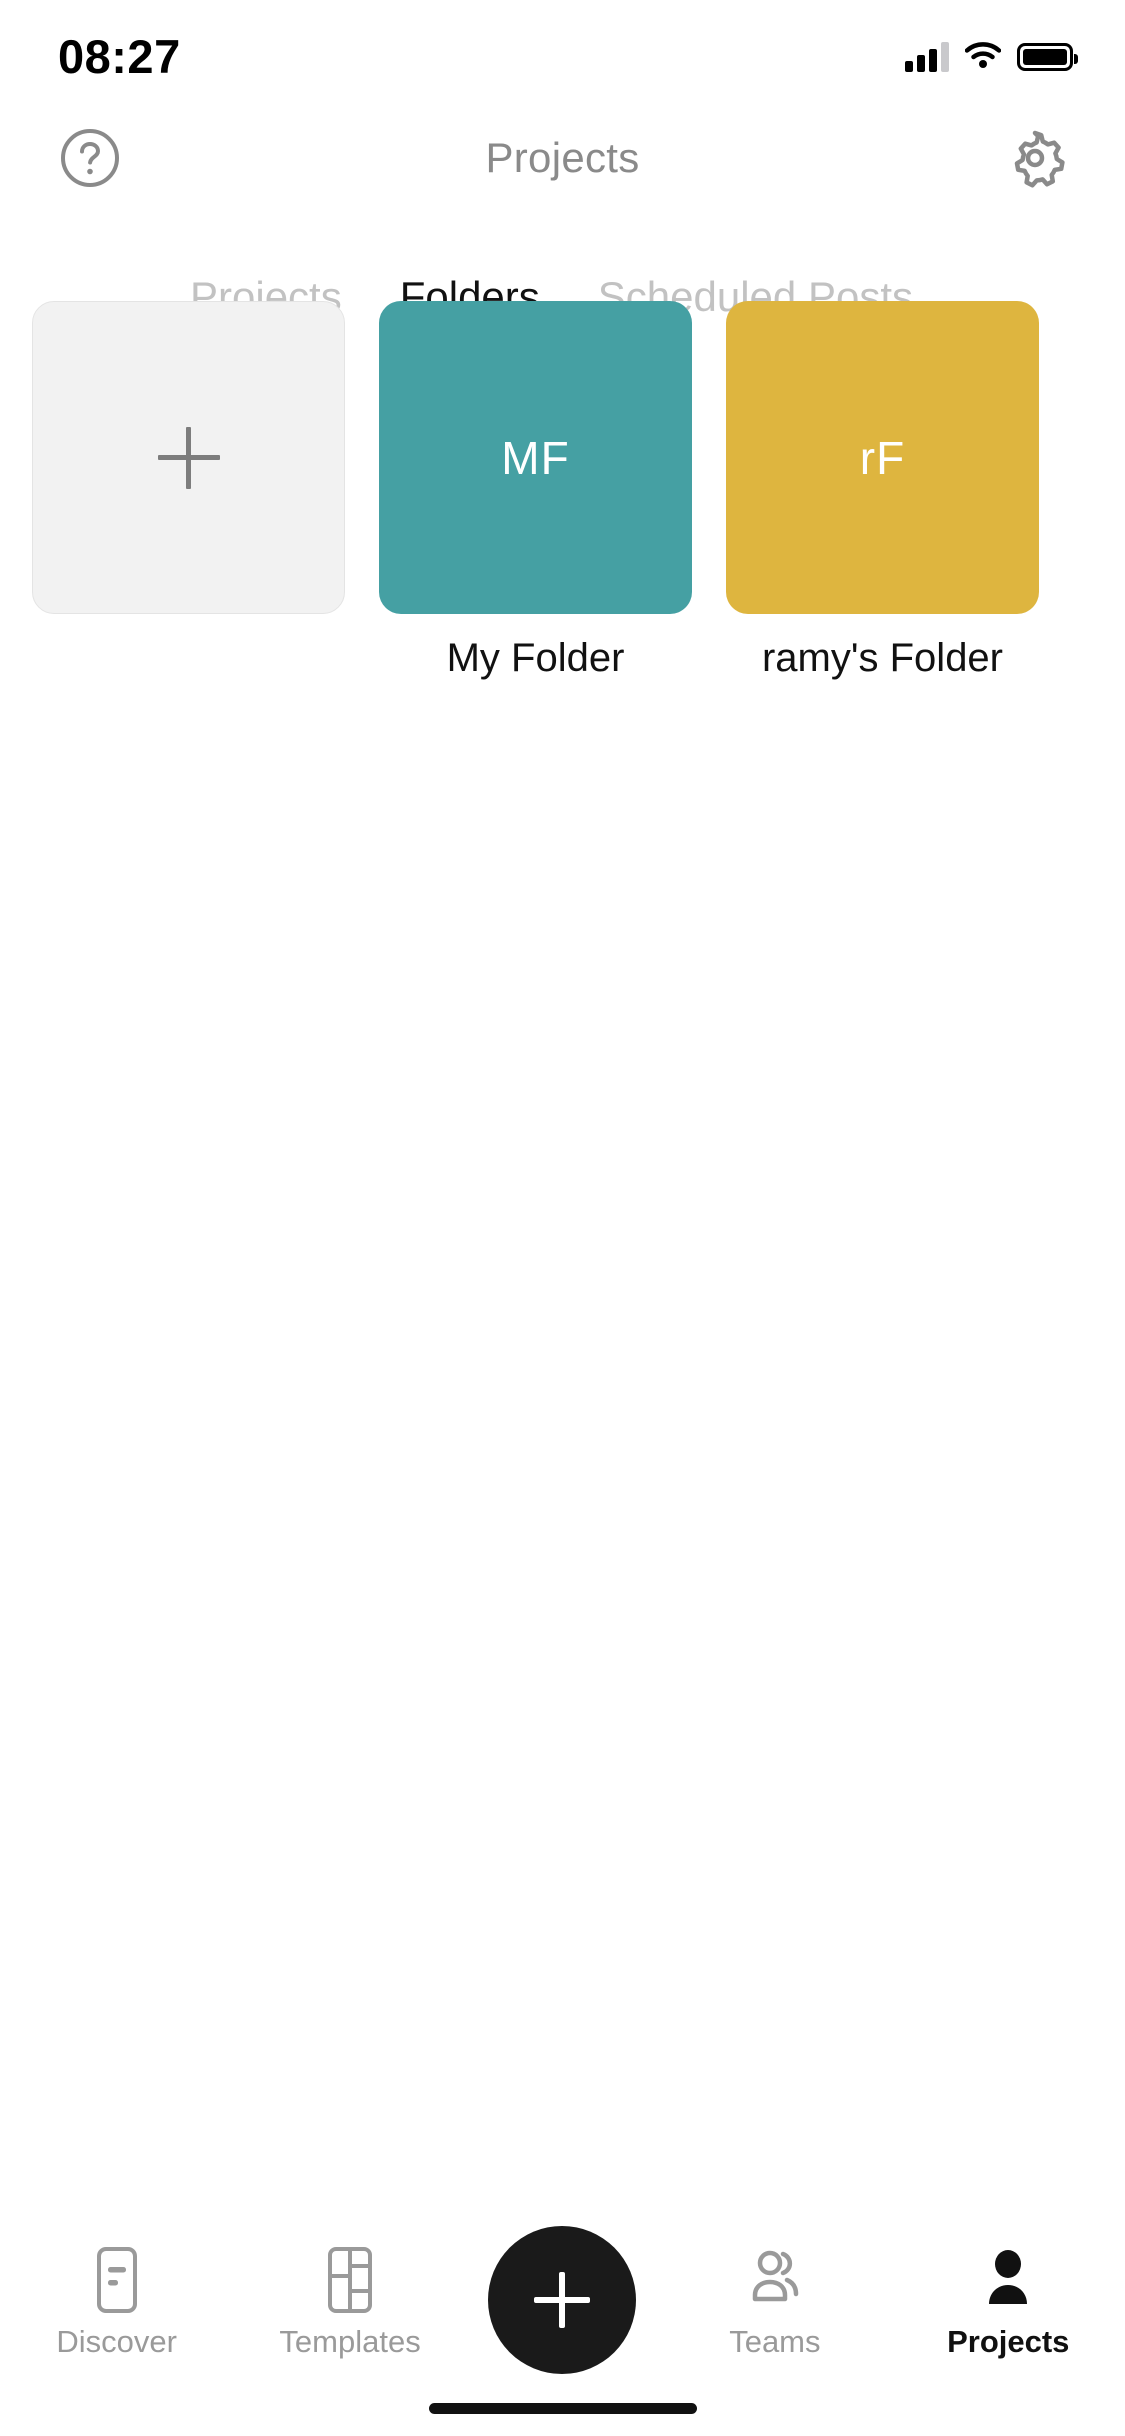 The image size is (1125, 2436). I want to click on page-title: Projects, so click(562, 157).